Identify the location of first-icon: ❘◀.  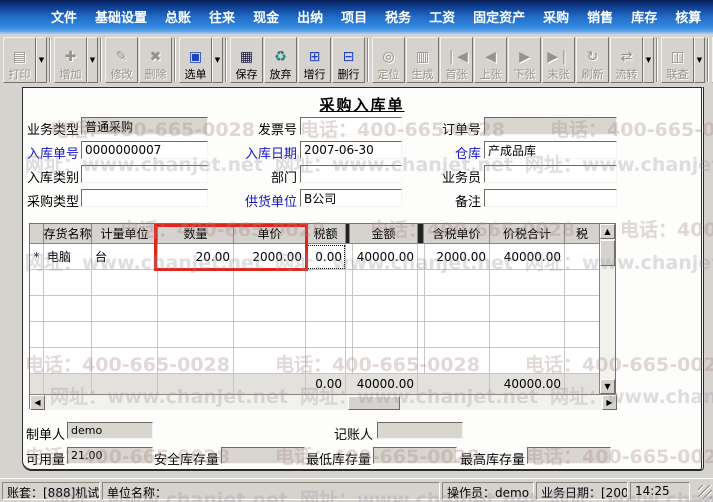
(456, 57).